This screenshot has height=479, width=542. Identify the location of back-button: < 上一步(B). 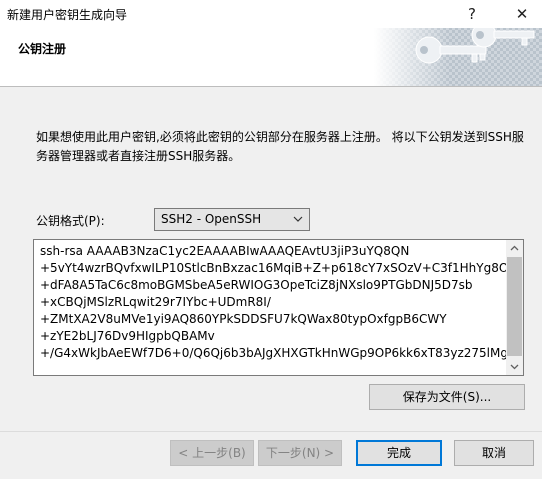
(212, 453).